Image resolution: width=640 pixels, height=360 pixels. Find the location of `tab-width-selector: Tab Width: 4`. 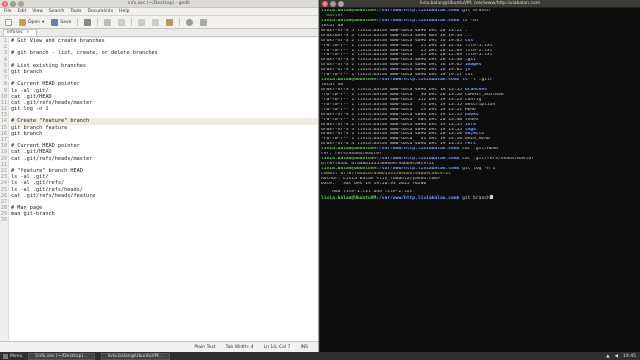

tab-width-selector: Tab Width: 4 is located at coordinates (240, 347).